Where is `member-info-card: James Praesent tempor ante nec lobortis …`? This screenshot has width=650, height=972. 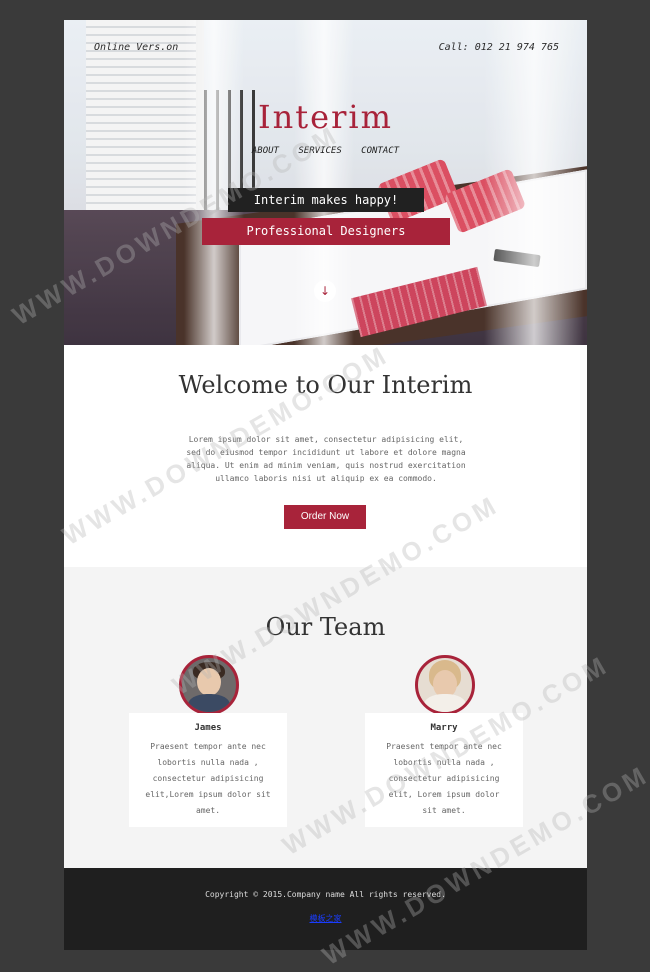
member-info-card: James Praesent tempor ante nec lobortis … is located at coordinates (208, 770).